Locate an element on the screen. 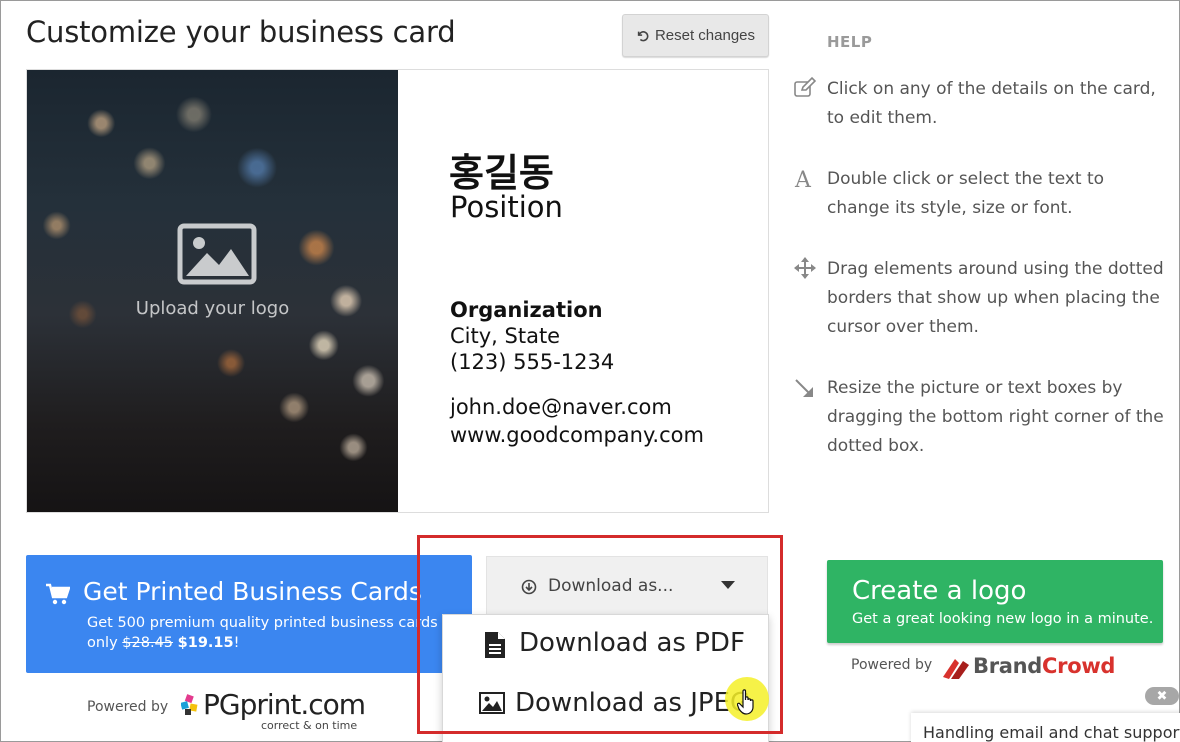 The height and width of the screenshot is (742, 1180). powered-by-label: Powered by is located at coordinates (128, 707).